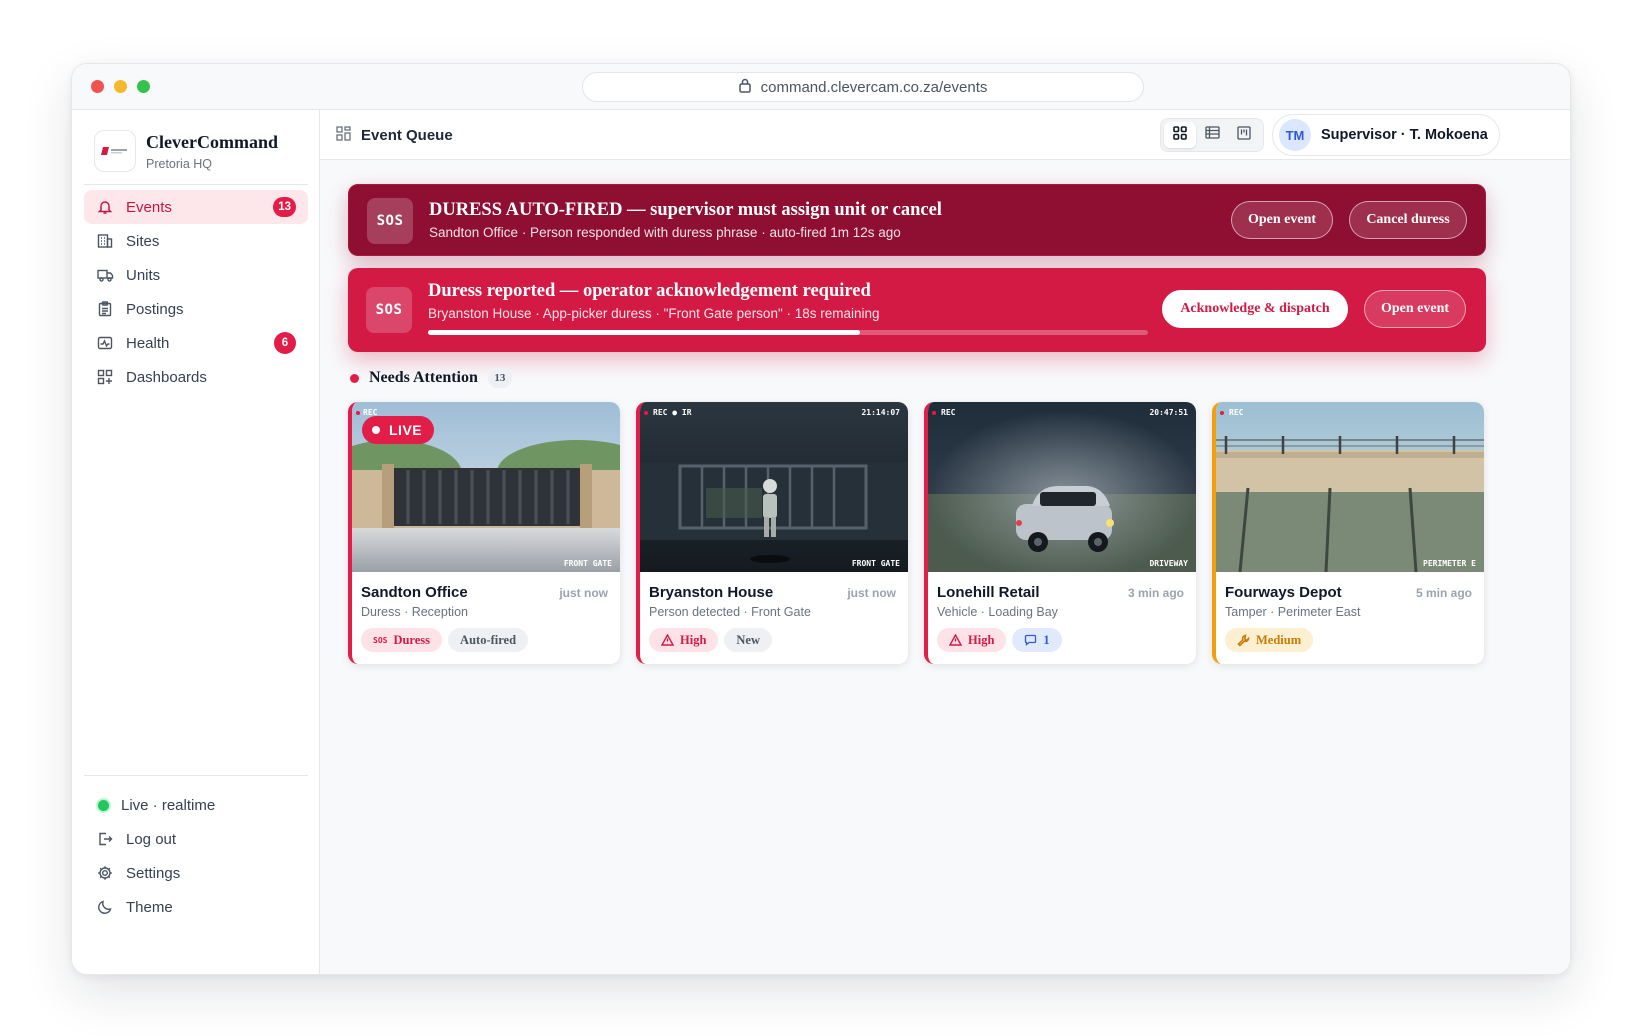 The height and width of the screenshot is (1036, 1640). What do you see at coordinates (1030, 640) in the screenshot?
I see `comment-icon` at bounding box center [1030, 640].